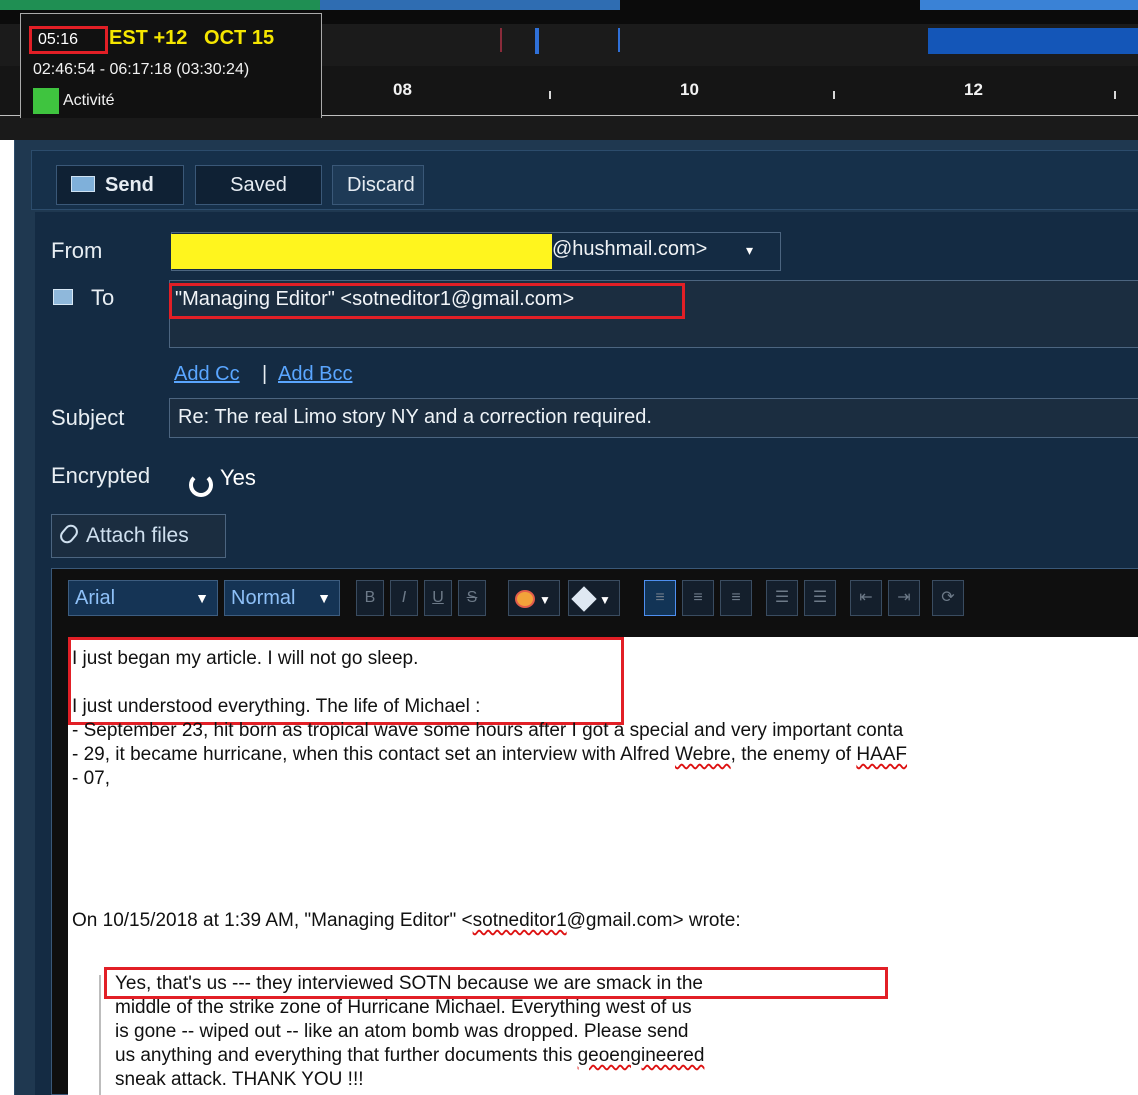  What do you see at coordinates (100, 1035) in the screenshot?
I see `quote-bar` at bounding box center [100, 1035].